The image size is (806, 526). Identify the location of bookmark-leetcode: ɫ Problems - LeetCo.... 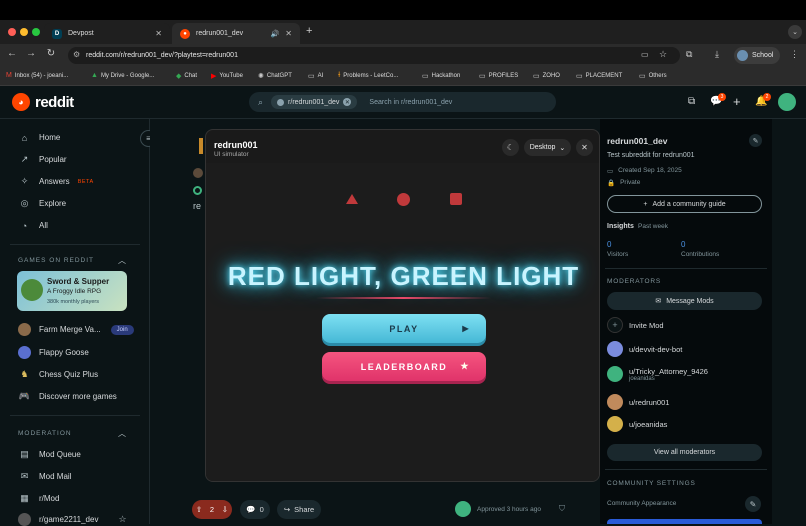
(368, 75).